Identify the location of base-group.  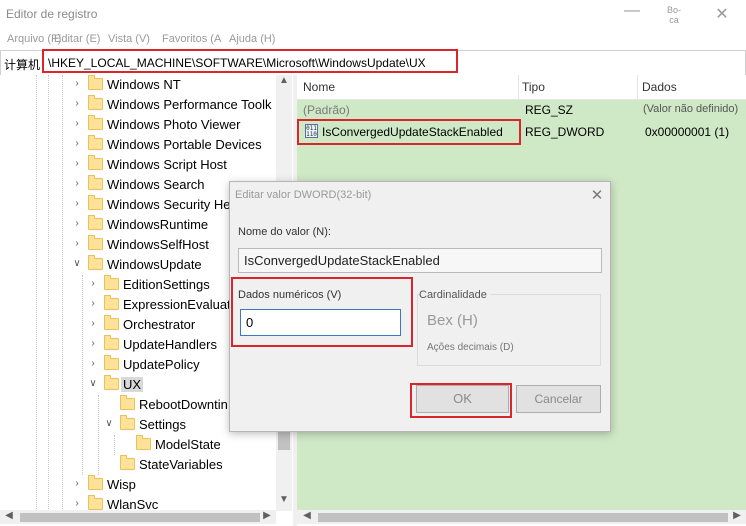
(509, 330).